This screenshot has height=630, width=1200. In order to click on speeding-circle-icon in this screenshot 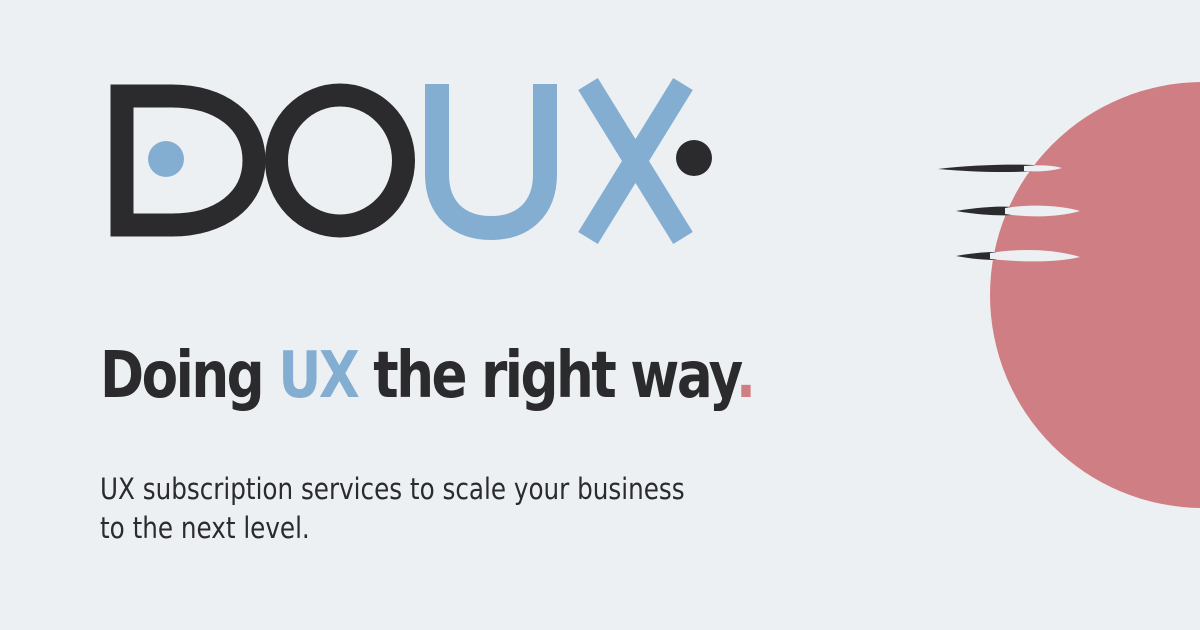, I will do `click(1069, 295)`.